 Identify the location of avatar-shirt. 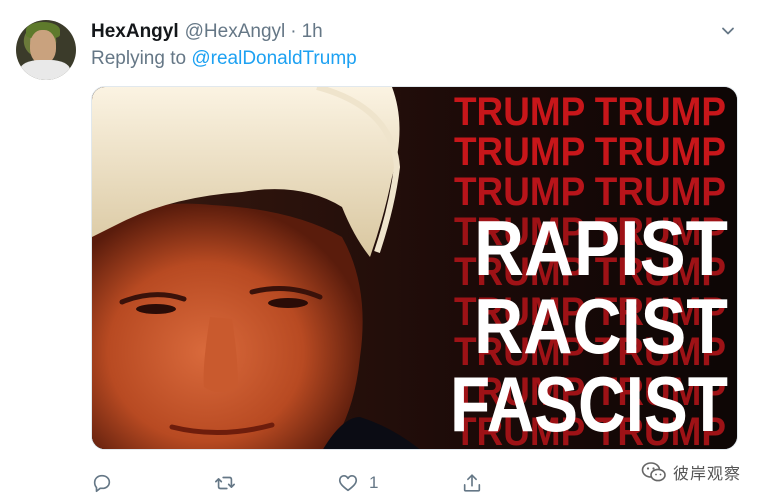
(45, 70).